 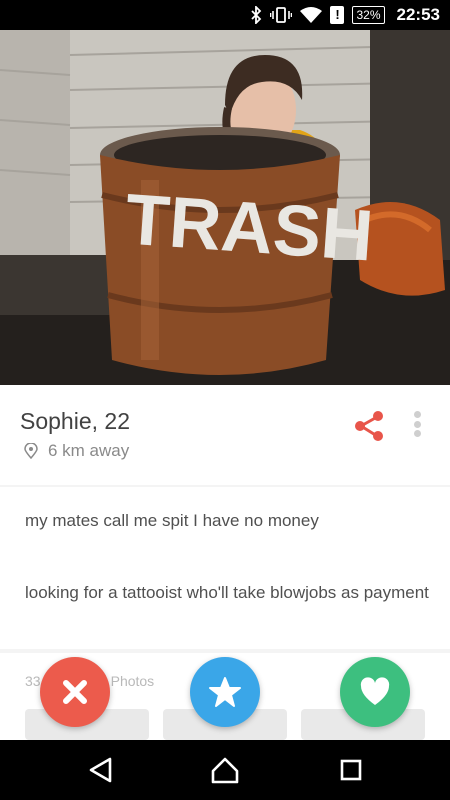 I want to click on vibrate-icon, so click(x=281, y=15).